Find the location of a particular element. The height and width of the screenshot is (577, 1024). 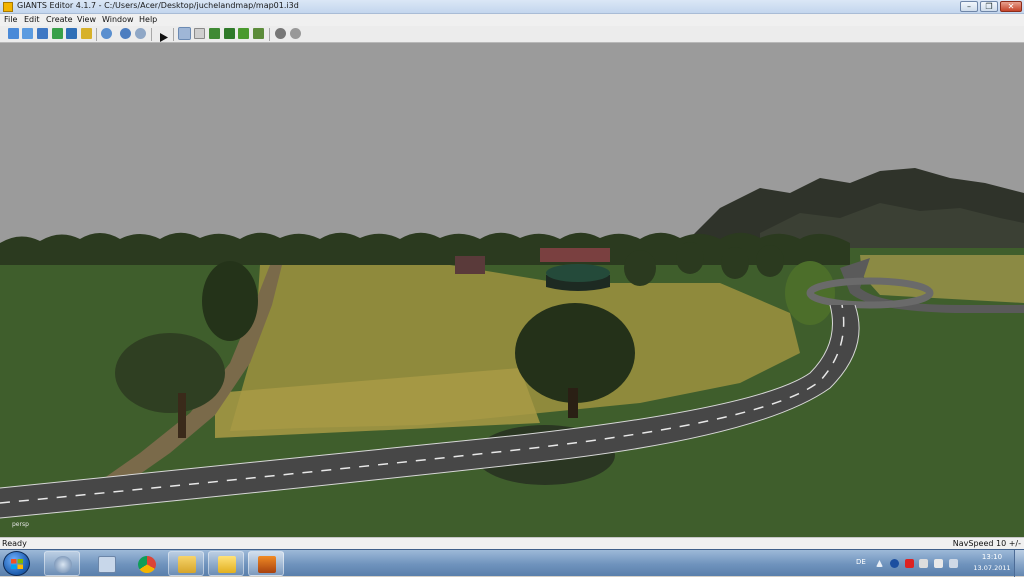

show-hidden-icons-icon is located at coordinates (879, 563).